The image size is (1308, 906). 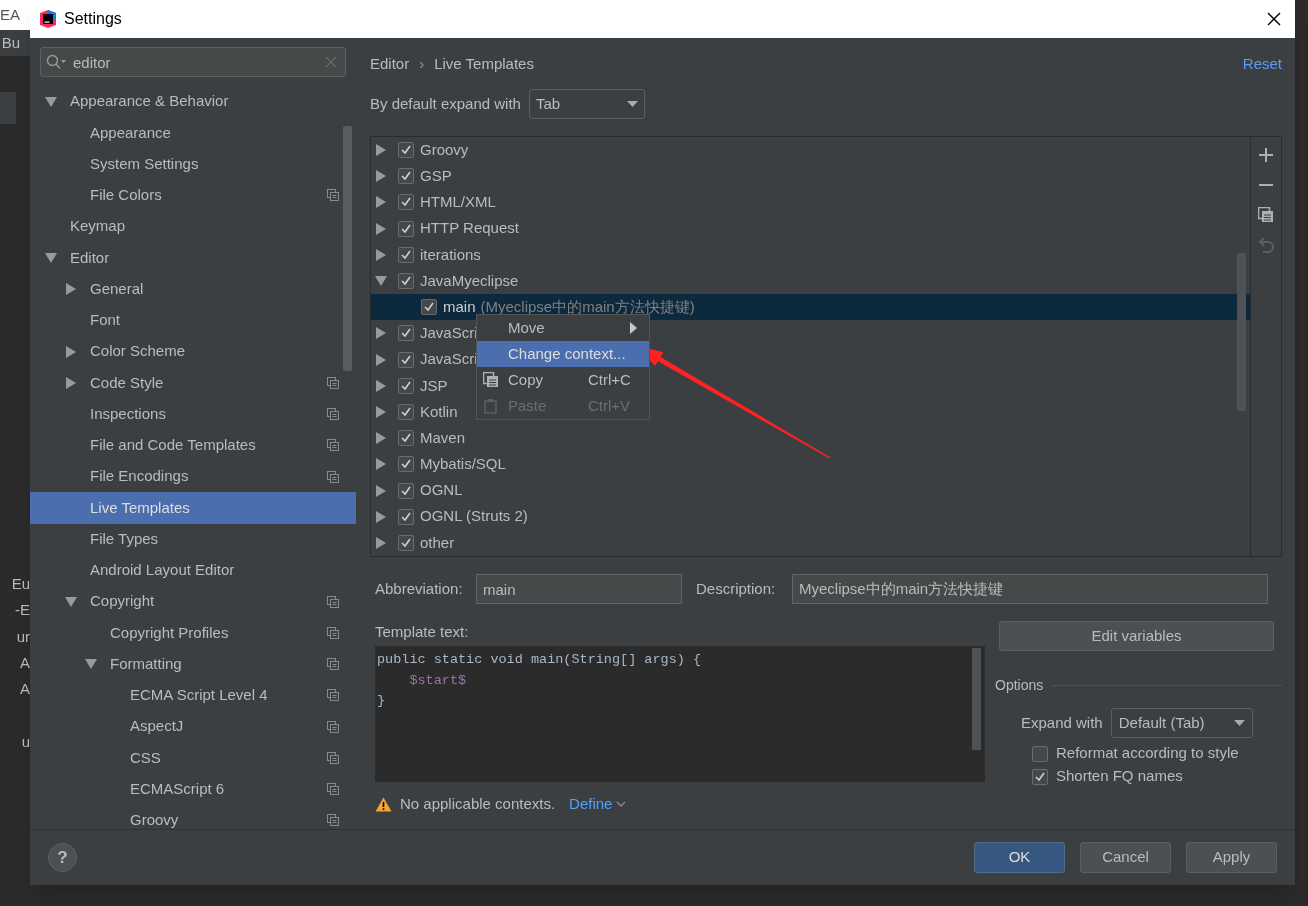 What do you see at coordinates (1266, 215) in the screenshot?
I see `copy-icon` at bounding box center [1266, 215].